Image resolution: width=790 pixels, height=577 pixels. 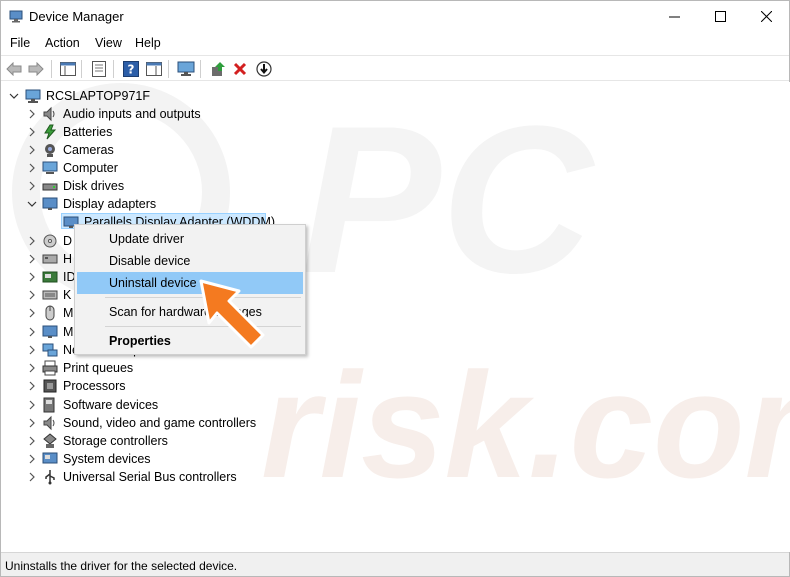 I want to click on toolbar: ?, so click(x=395, y=68).